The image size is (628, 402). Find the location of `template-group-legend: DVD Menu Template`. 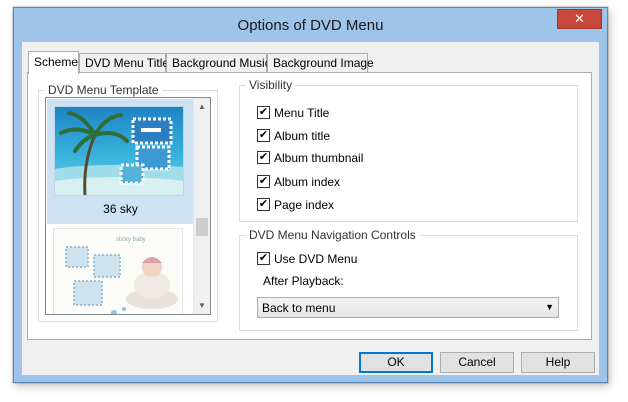

template-group-legend: DVD Menu Template is located at coordinates (103, 90).